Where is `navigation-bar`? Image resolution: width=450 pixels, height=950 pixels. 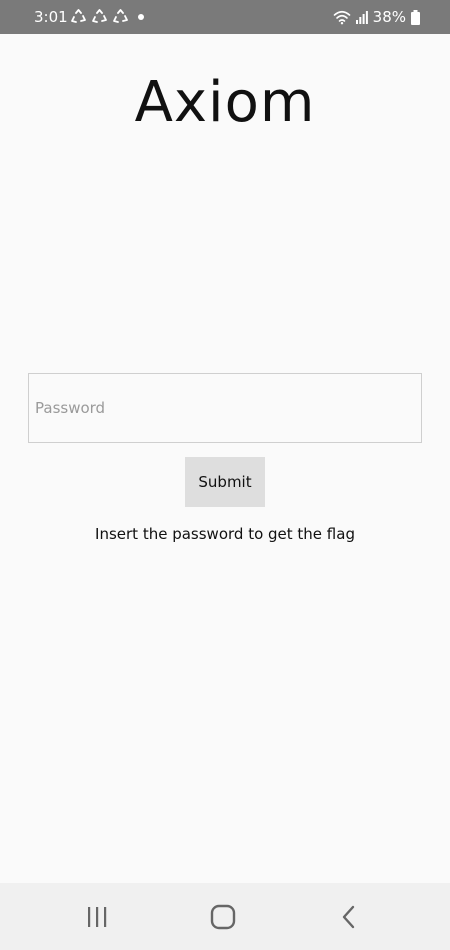
navigation-bar is located at coordinates (225, 916).